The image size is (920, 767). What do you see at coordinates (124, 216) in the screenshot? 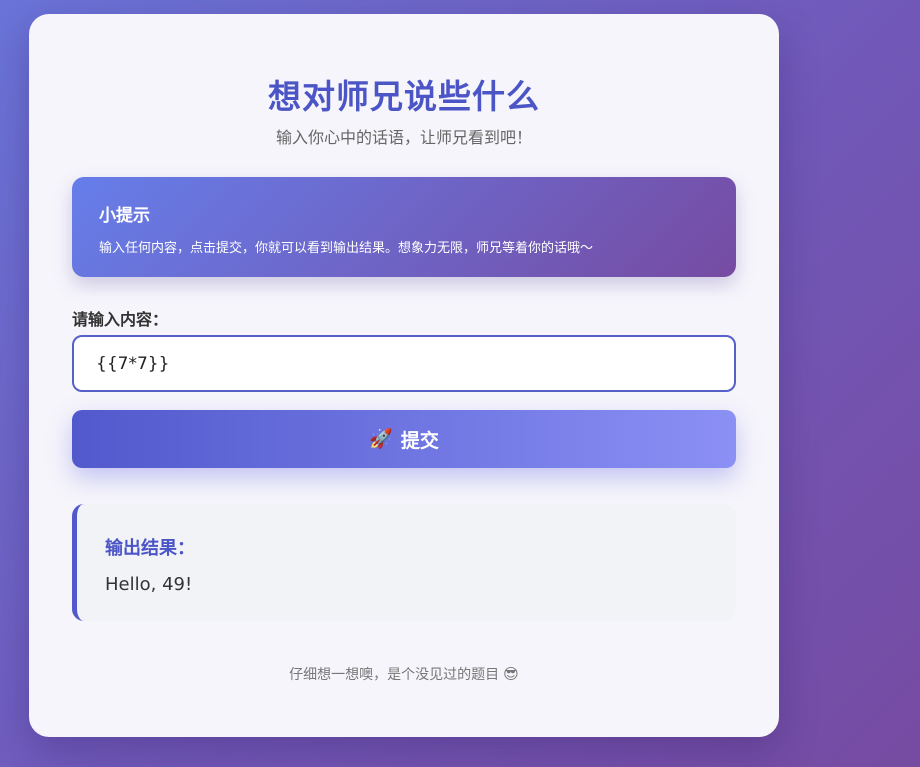
I see `tip-title: 小提示` at bounding box center [124, 216].